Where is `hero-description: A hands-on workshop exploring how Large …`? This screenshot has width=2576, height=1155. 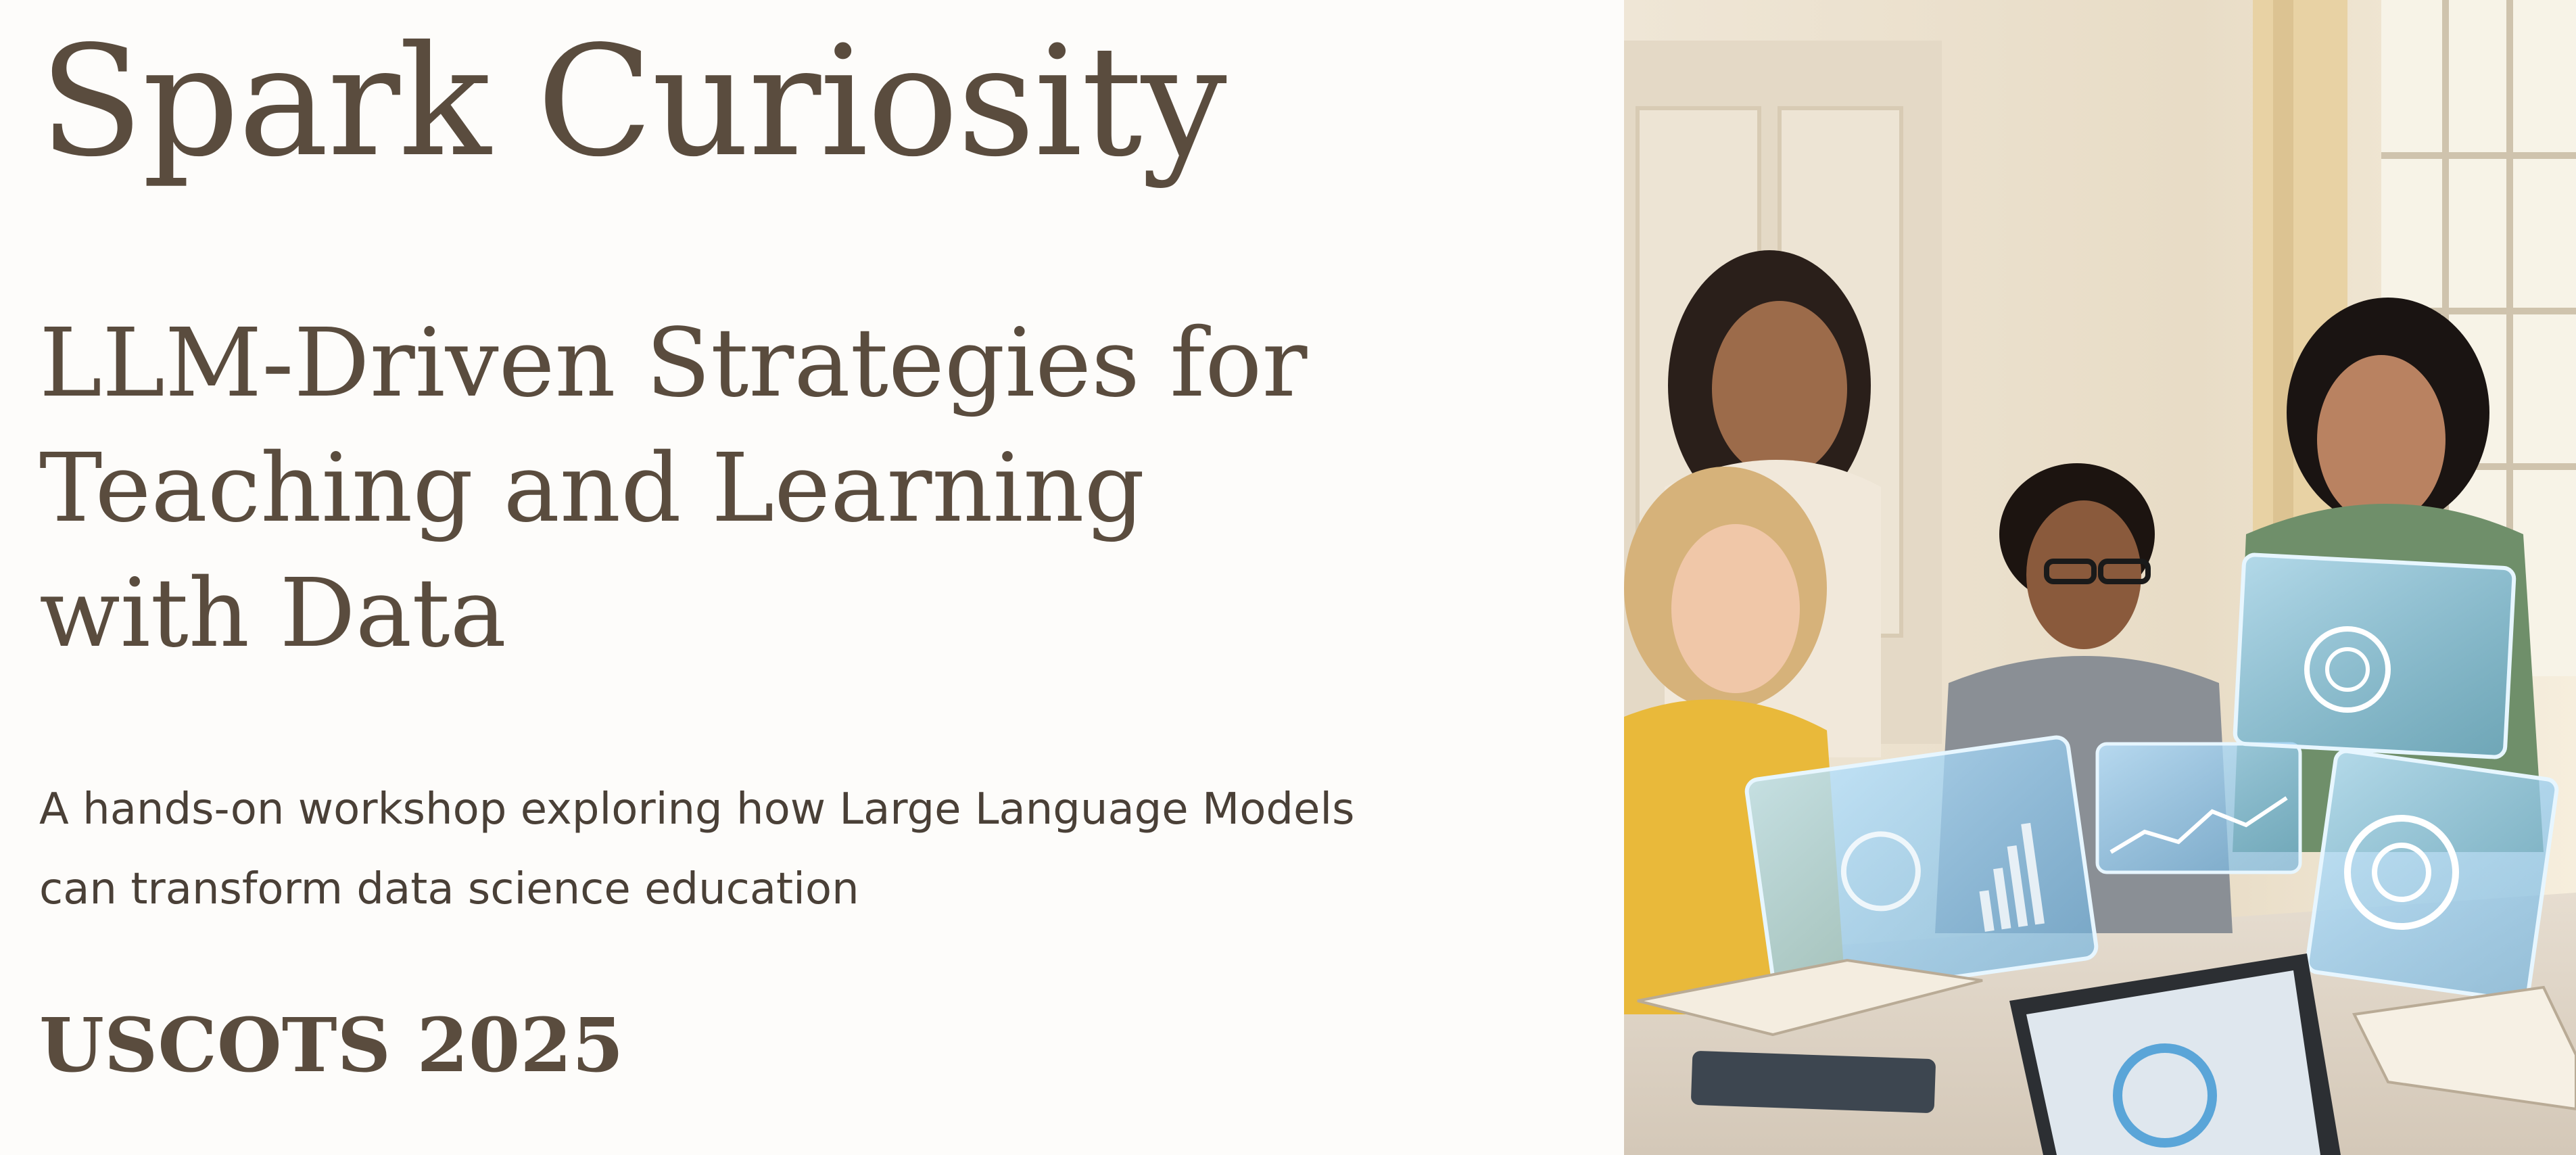
hero-description: A hands-on workshop exploring how Large … is located at coordinates (697, 849).